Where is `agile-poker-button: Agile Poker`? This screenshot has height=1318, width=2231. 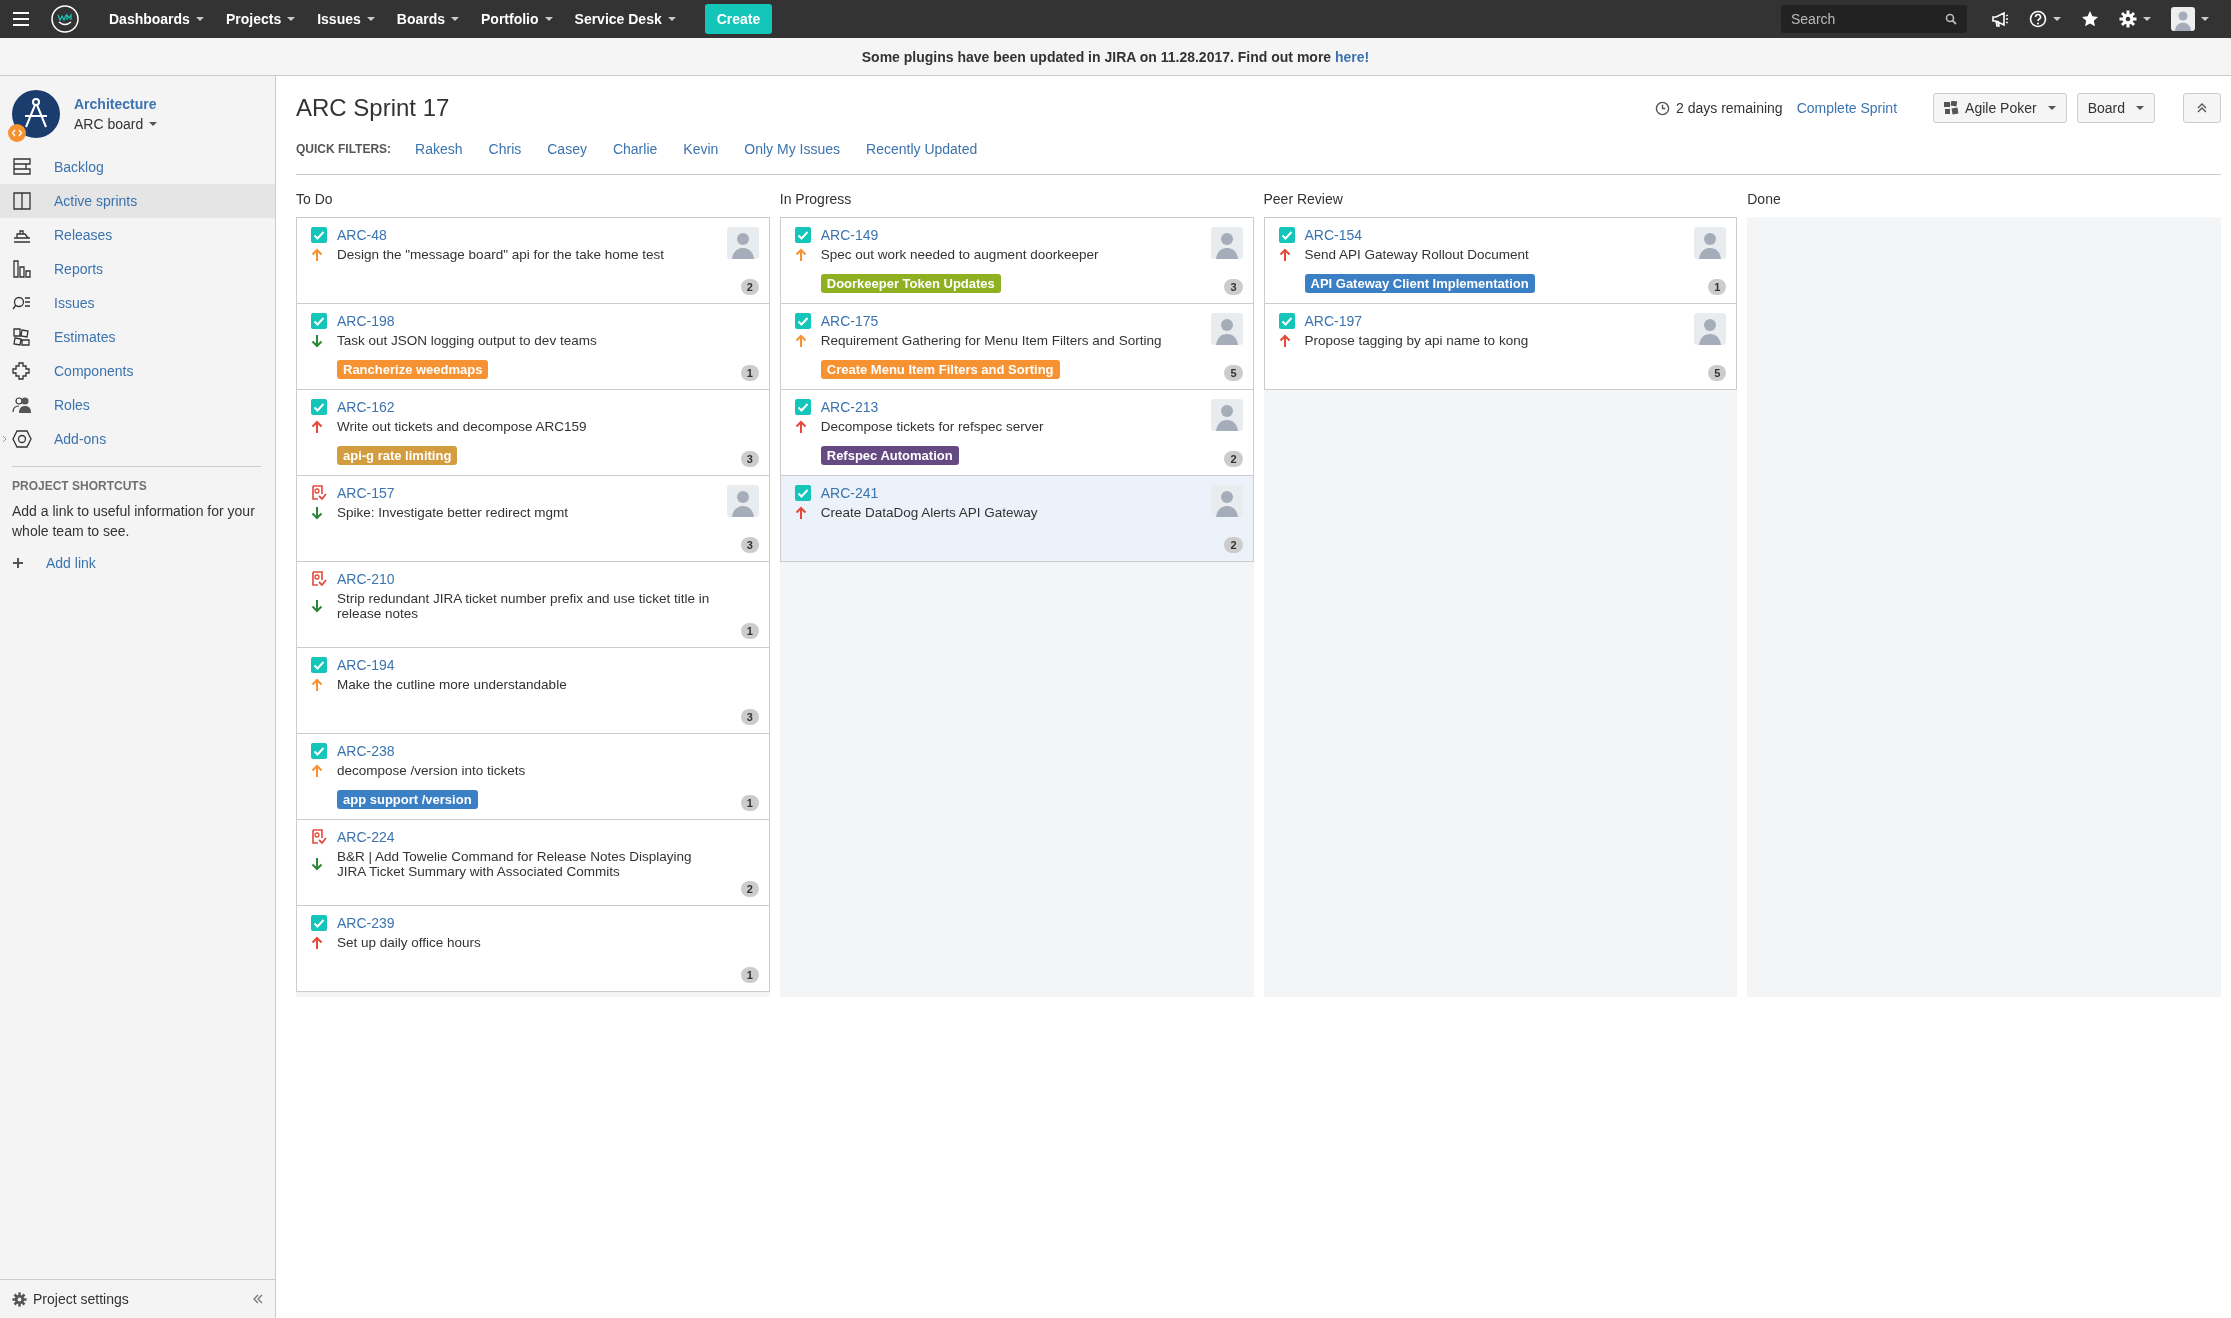 agile-poker-button: Agile Poker is located at coordinates (2000, 108).